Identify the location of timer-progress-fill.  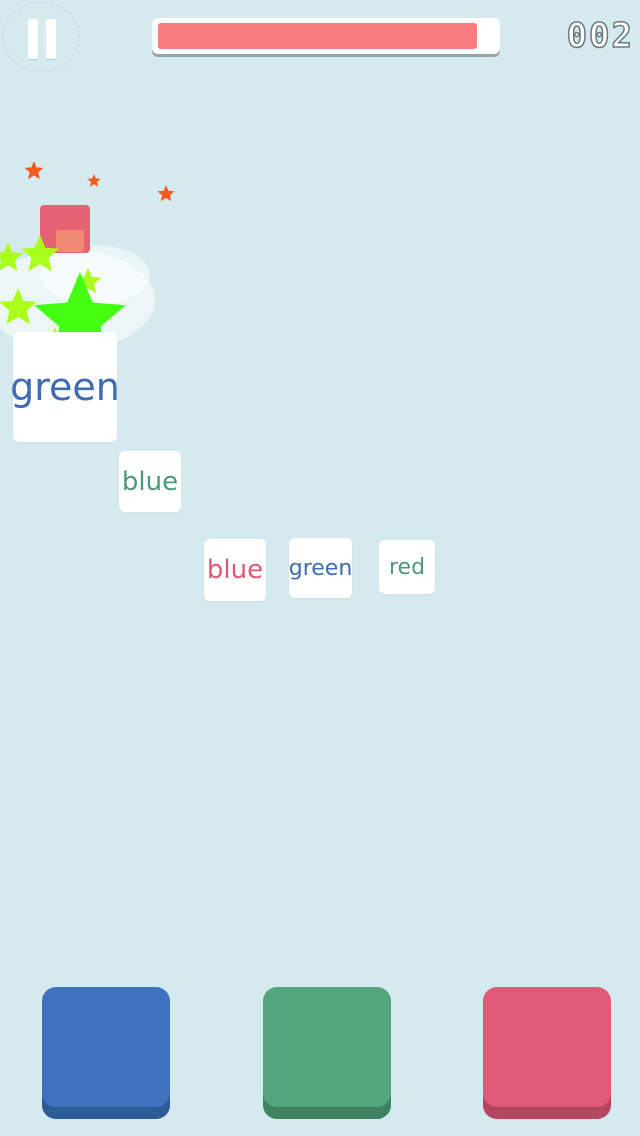
(318, 36).